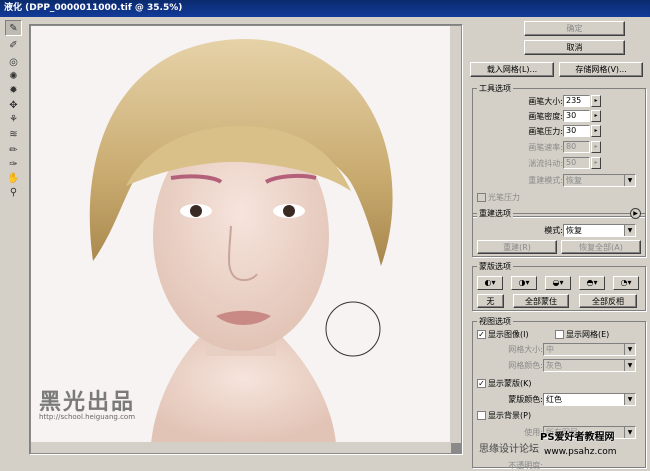 The width and height of the screenshot is (650, 471). What do you see at coordinates (87, 417) in the screenshot?
I see `brand-url: http://school.heiguang.com` at bounding box center [87, 417].